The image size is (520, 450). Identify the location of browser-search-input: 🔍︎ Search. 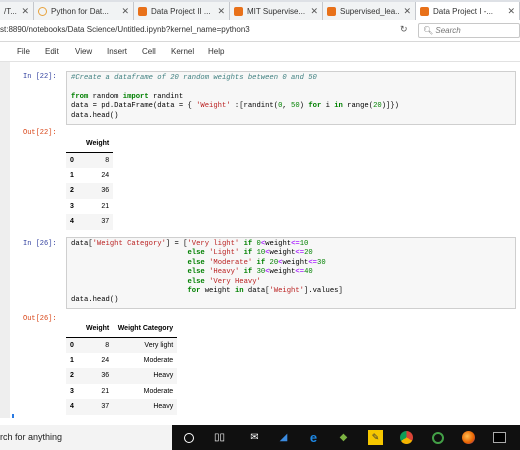
(469, 30).